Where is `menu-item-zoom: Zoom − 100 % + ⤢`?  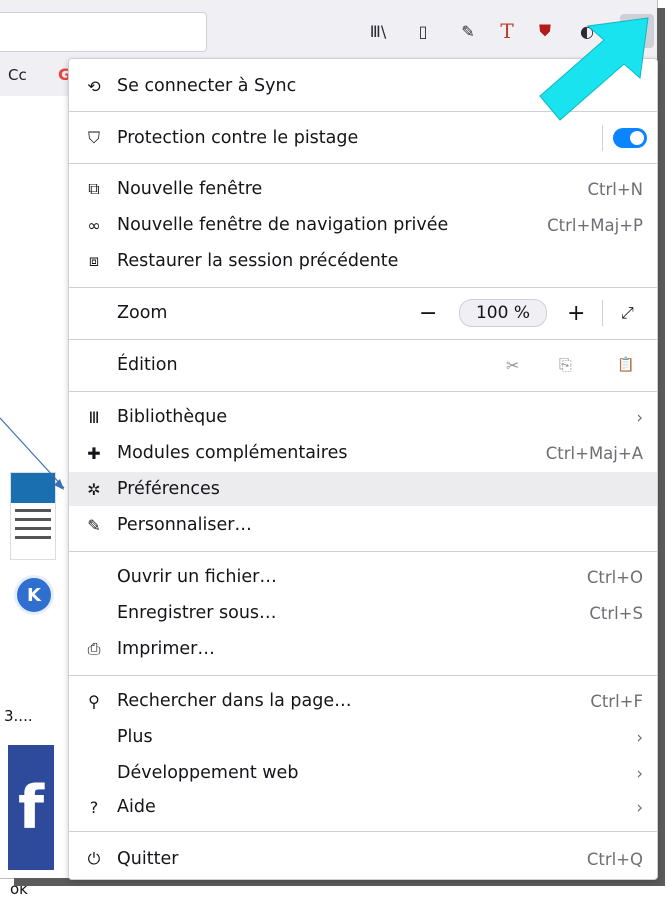 menu-item-zoom: Zoom − 100 % + ⤢ is located at coordinates (363, 313).